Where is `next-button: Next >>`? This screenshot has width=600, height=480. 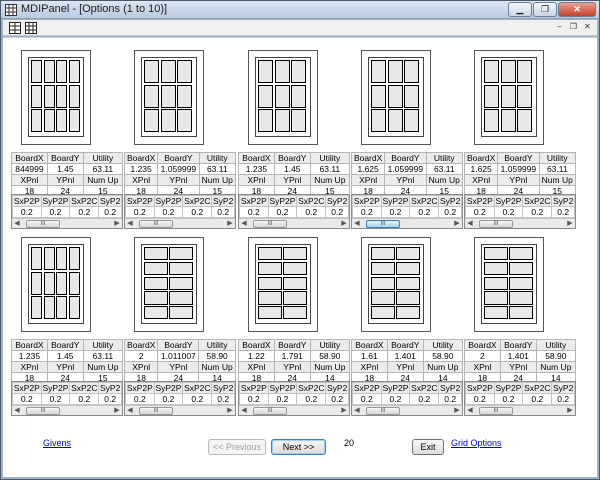 next-button: Next >> is located at coordinates (298, 447).